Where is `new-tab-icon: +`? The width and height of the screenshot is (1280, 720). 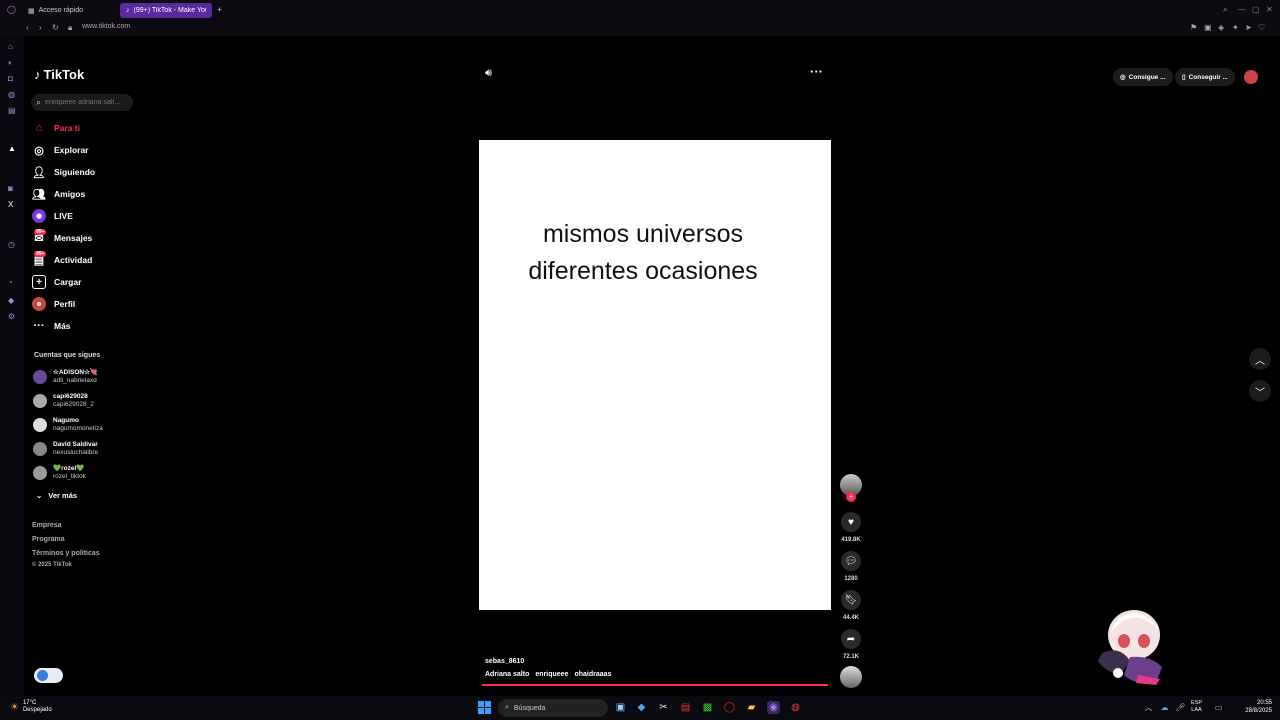
new-tab-icon: + is located at coordinates (219, 9).